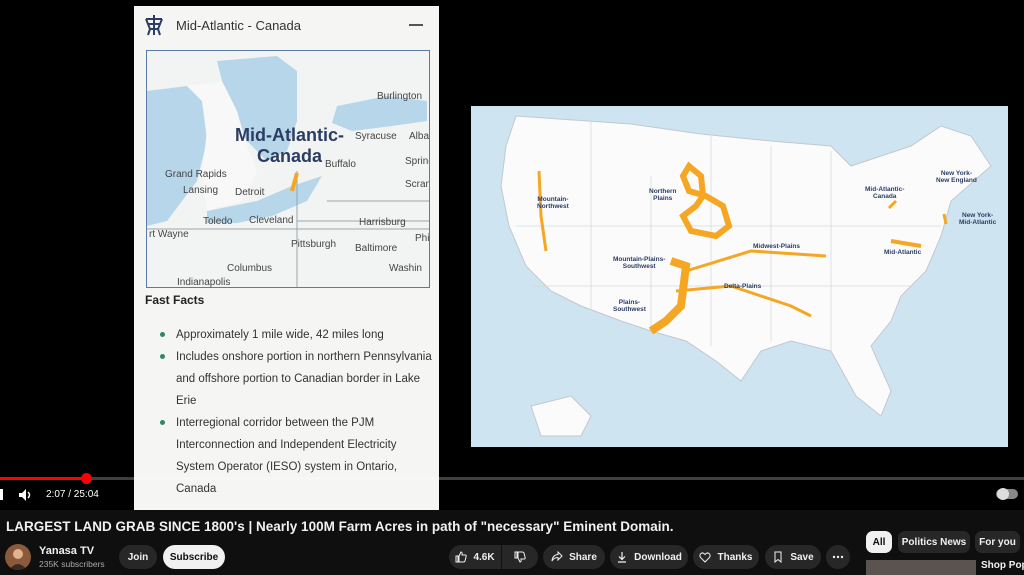 The height and width of the screenshot is (575, 1024). What do you see at coordinates (201, 190) in the screenshot?
I see `place-label: Lansing` at bounding box center [201, 190].